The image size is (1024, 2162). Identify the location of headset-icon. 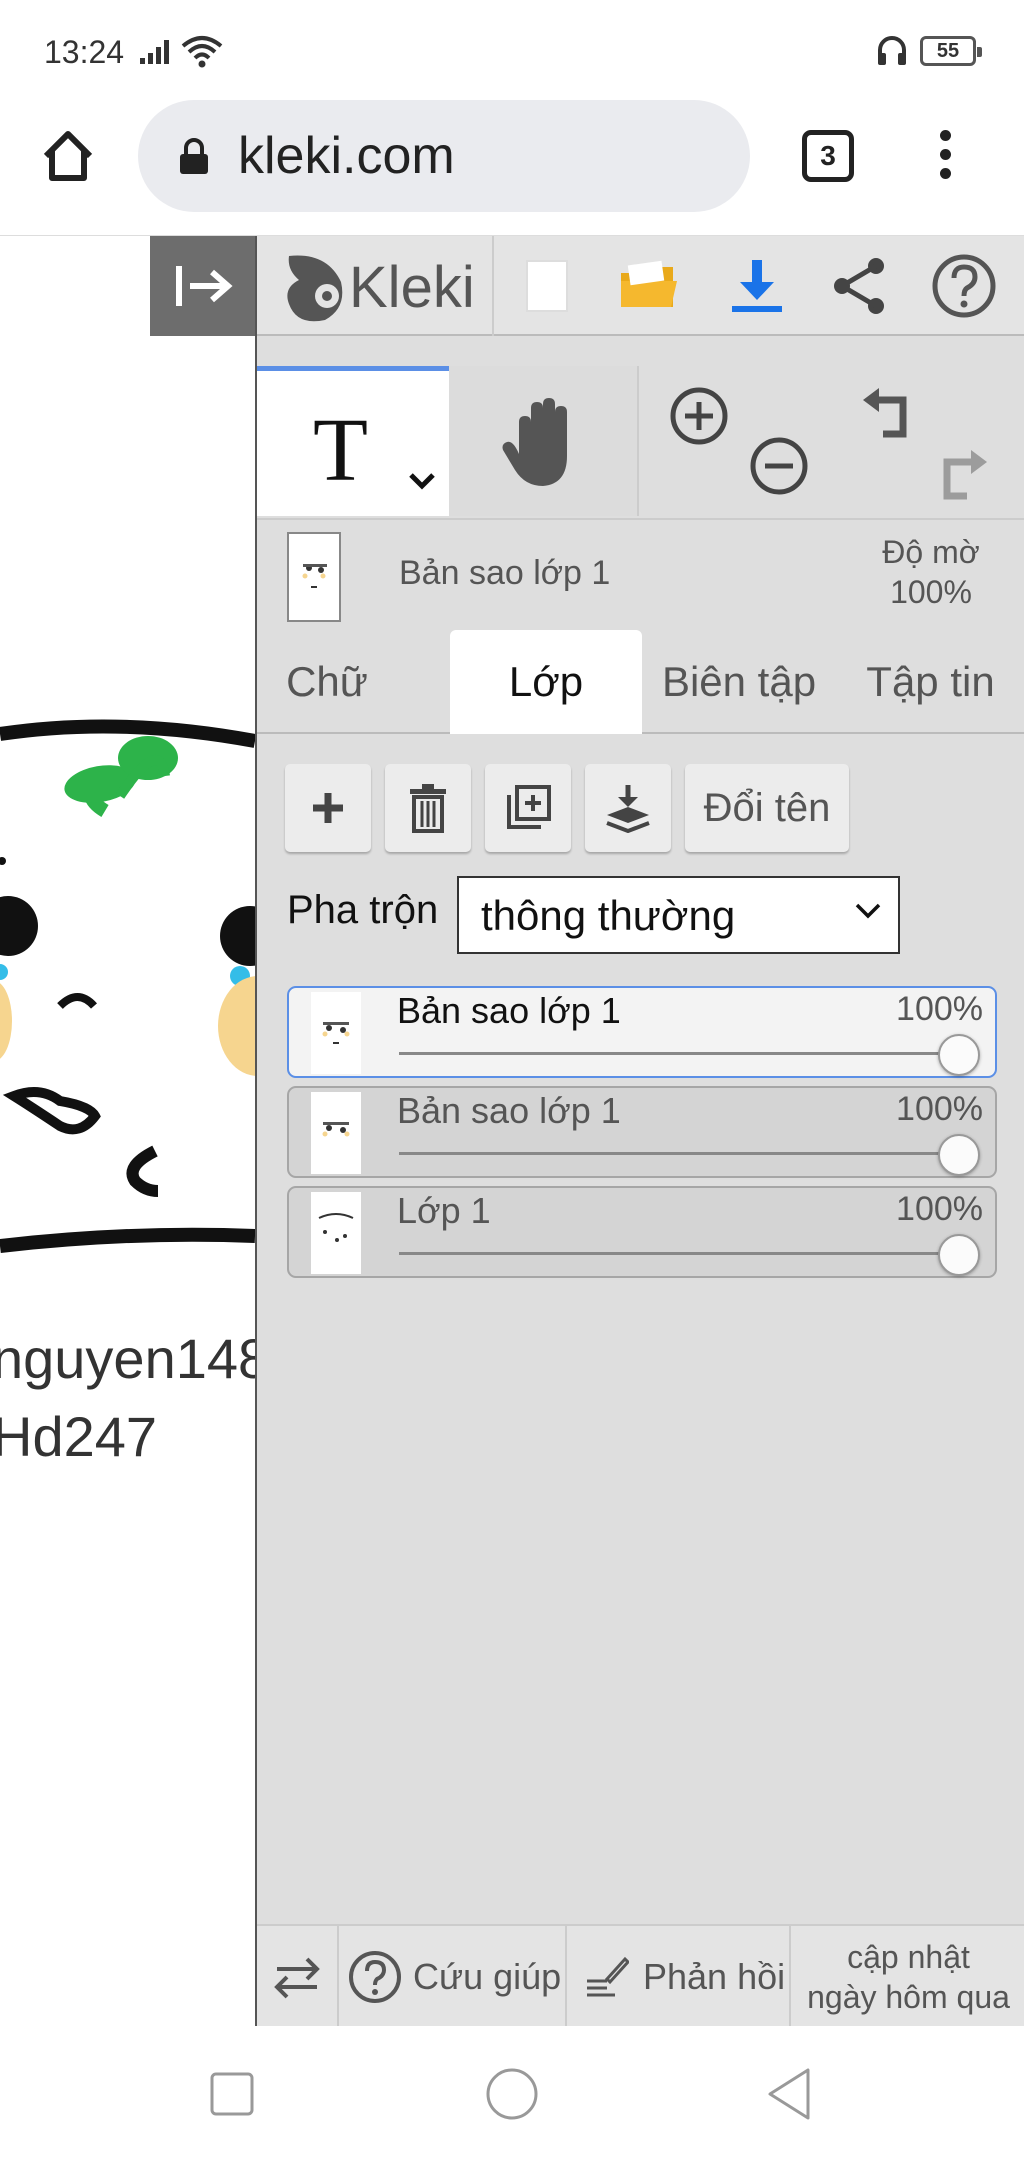
(892, 53).